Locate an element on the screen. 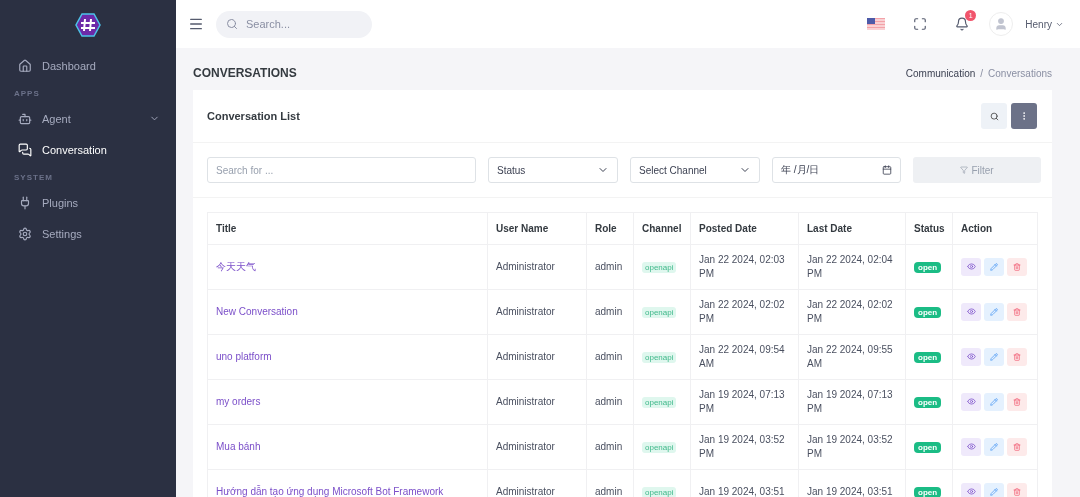 Image resolution: width=1080 pixels, height=497 pixels. logo-icon is located at coordinates (88, 25).